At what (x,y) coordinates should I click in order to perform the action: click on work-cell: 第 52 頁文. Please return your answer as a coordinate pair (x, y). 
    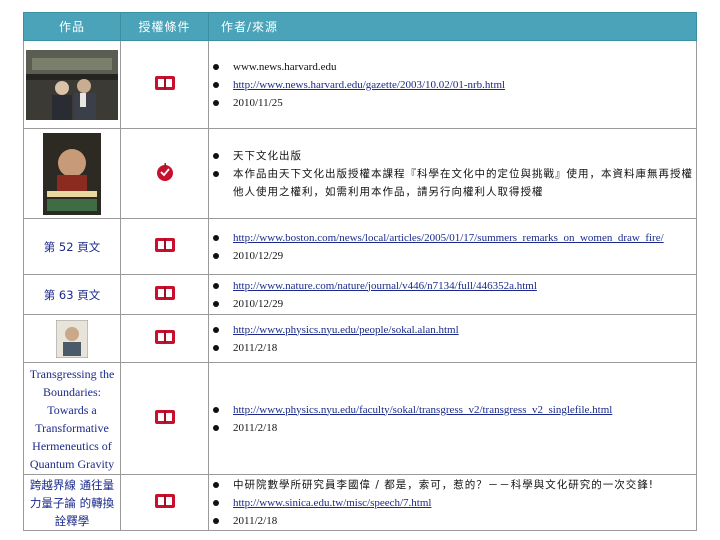
    Looking at the image, I should click on (72, 246).